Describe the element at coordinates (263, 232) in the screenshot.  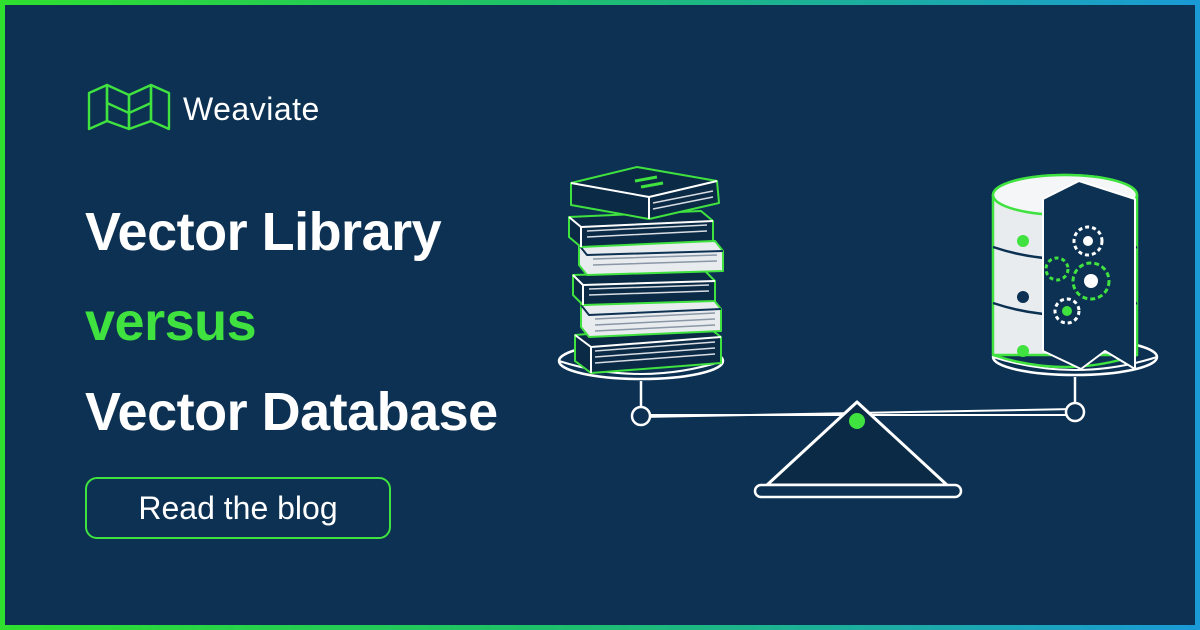
I see `headline-line-1: Vector Library` at that location.